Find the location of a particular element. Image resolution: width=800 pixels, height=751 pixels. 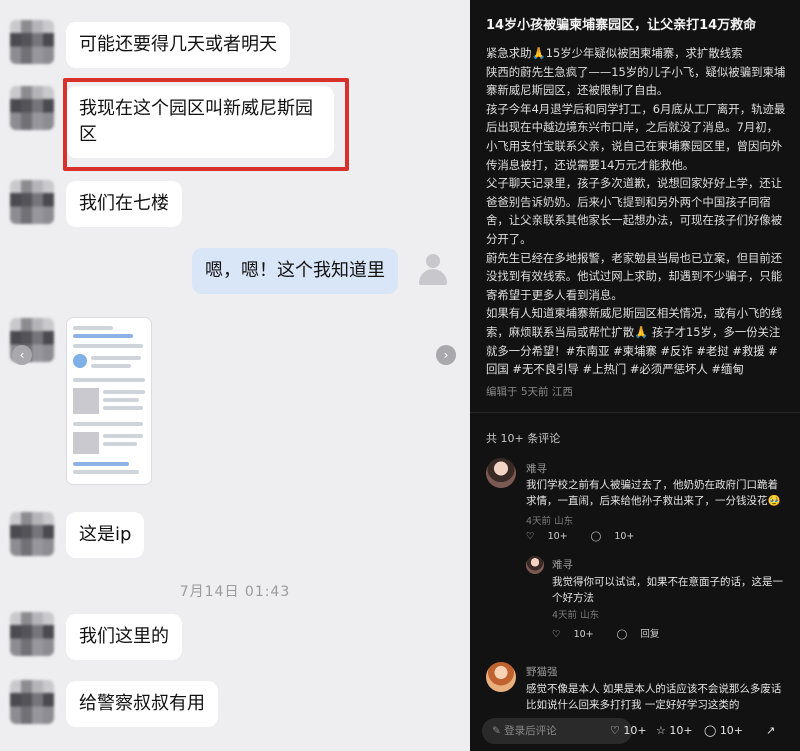

favorite-button: ☆ 10+ is located at coordinates (674, 730).